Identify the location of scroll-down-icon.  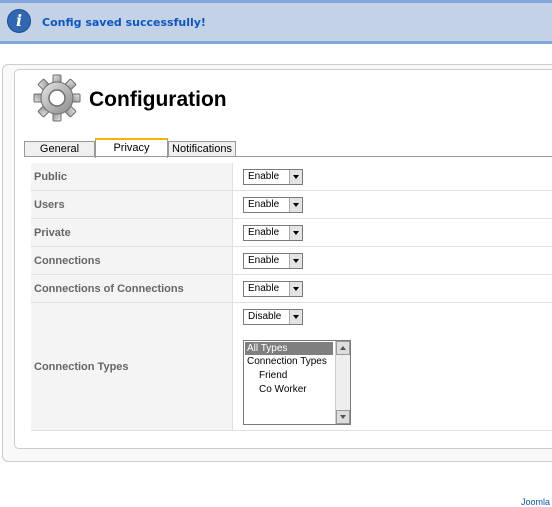
(343, 417).